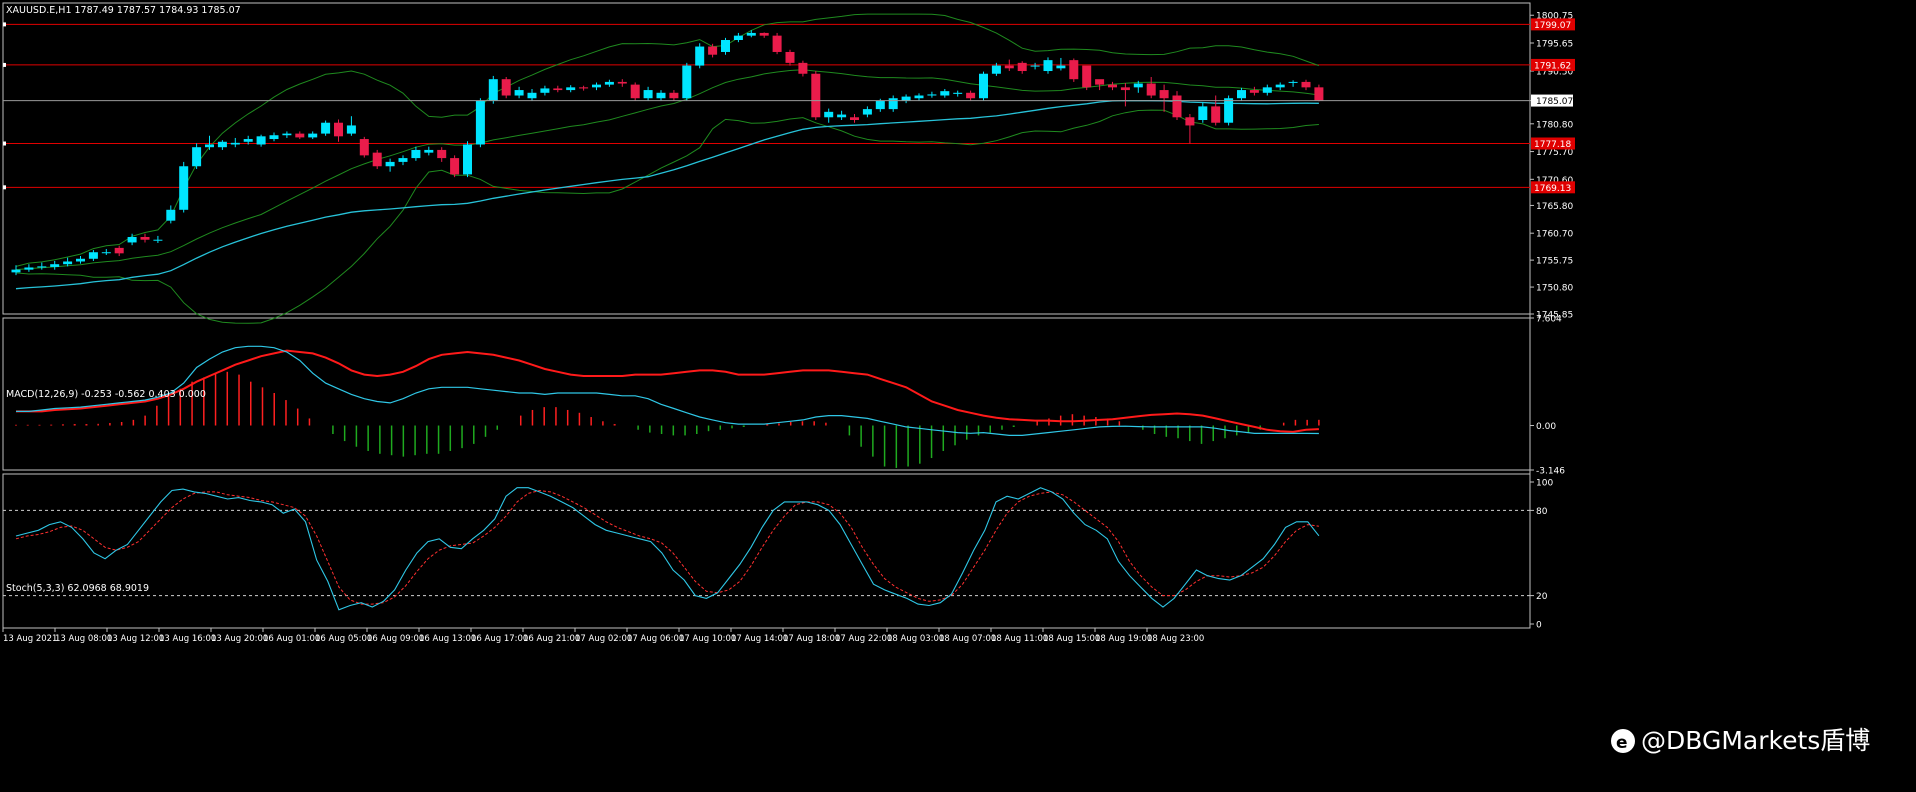  What do you see at coordinates (603, 639) in the screenshot?
I see `time-tick-label-11: 17 Aug 02:00` at bounding box center [603, 639].